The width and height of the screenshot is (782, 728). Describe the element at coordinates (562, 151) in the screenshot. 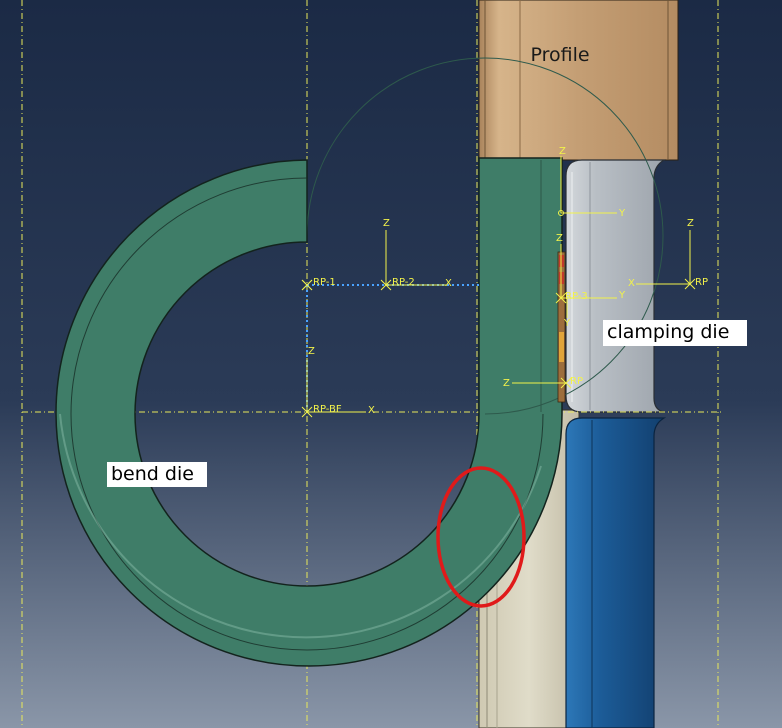

I see `clamp-top-z-label: Z` at that location.